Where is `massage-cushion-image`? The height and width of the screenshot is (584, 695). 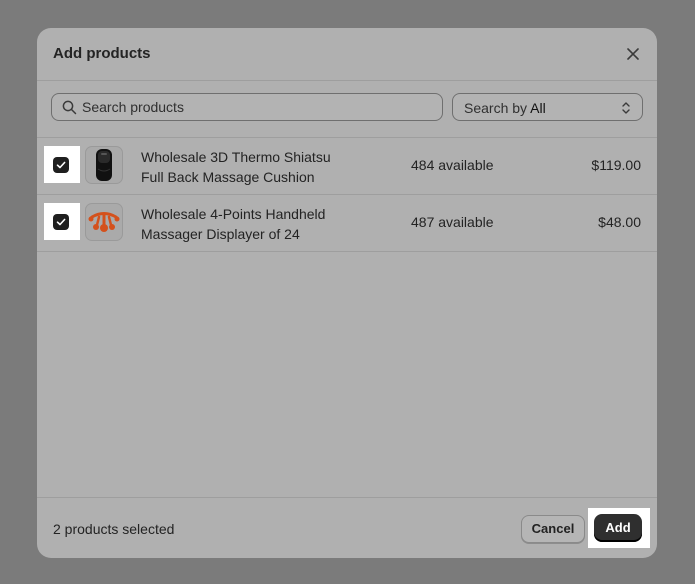
massage-cushion-image is located at coordinates (104, 165).